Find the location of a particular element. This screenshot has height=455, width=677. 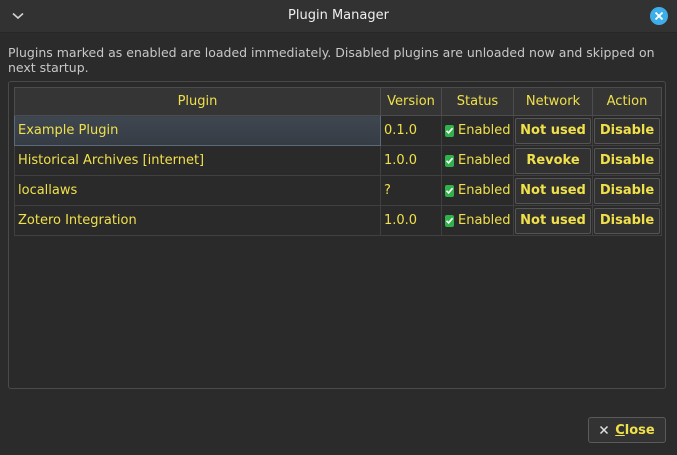

window-close-button is located at coordinates (659, 16).